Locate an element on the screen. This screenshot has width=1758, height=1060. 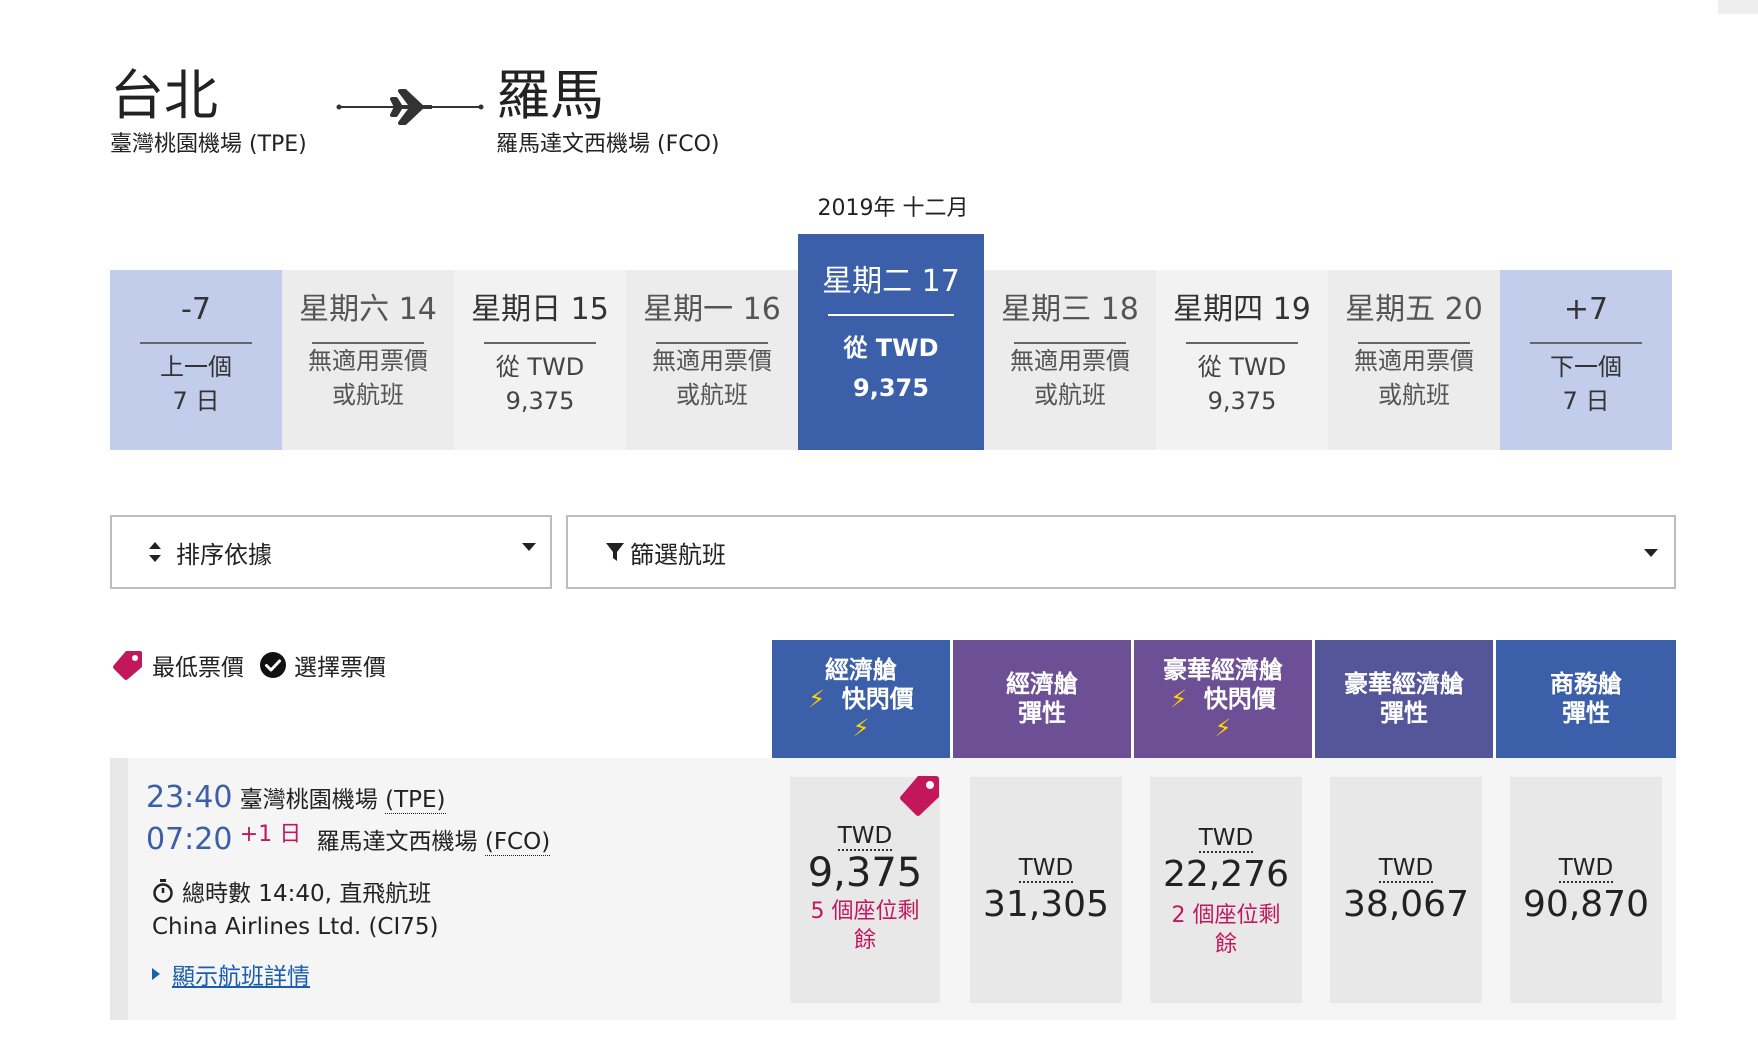
fare-cell-economy-flex: TWD 31,305 is located at coordinates (1046, 890).